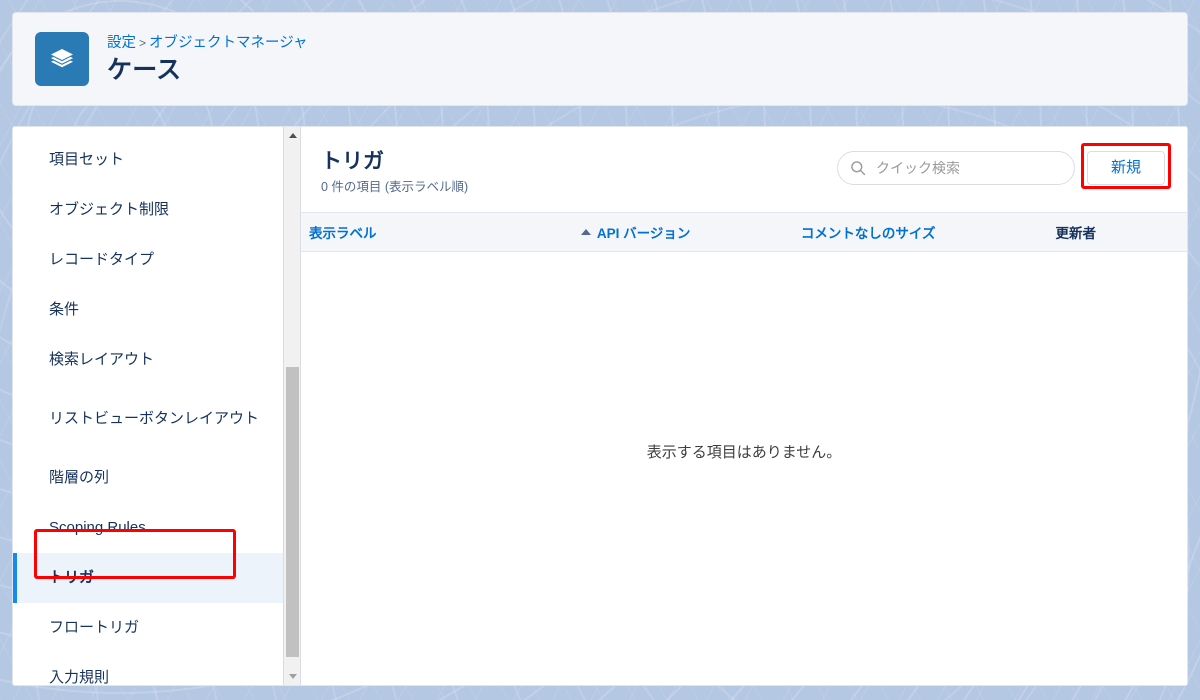 Image resolution: width=1200 pixels, height=700 pixels. I want to click on sidebar-item-label: リストビューボタンレイアウト, so click(154, 418).